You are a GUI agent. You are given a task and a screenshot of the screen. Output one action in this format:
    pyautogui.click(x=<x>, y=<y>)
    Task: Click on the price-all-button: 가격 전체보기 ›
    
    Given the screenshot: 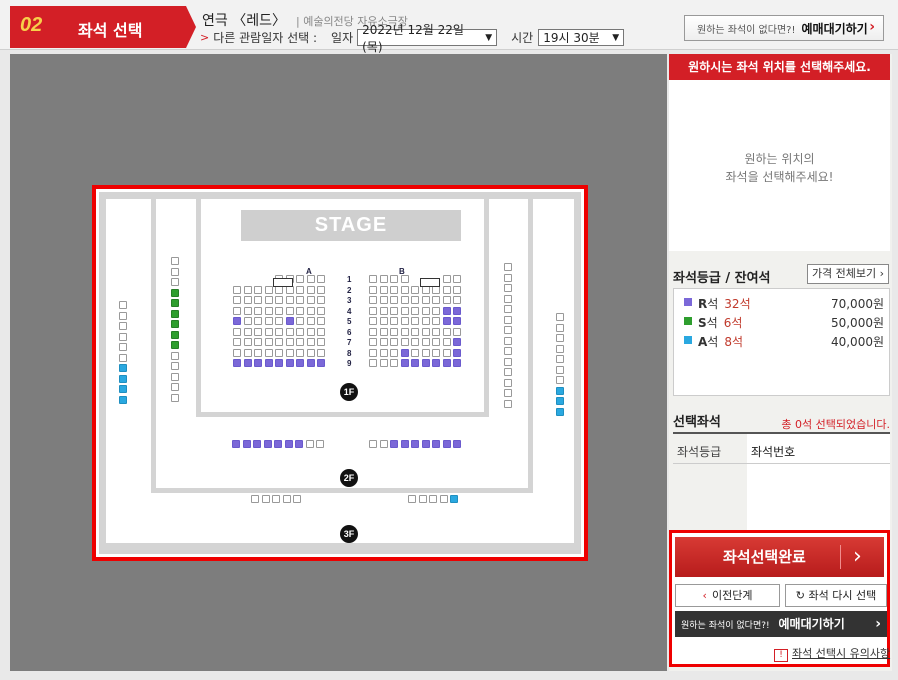 What is the action you would take?
    pyautogui.click(x=848, y=274)
    